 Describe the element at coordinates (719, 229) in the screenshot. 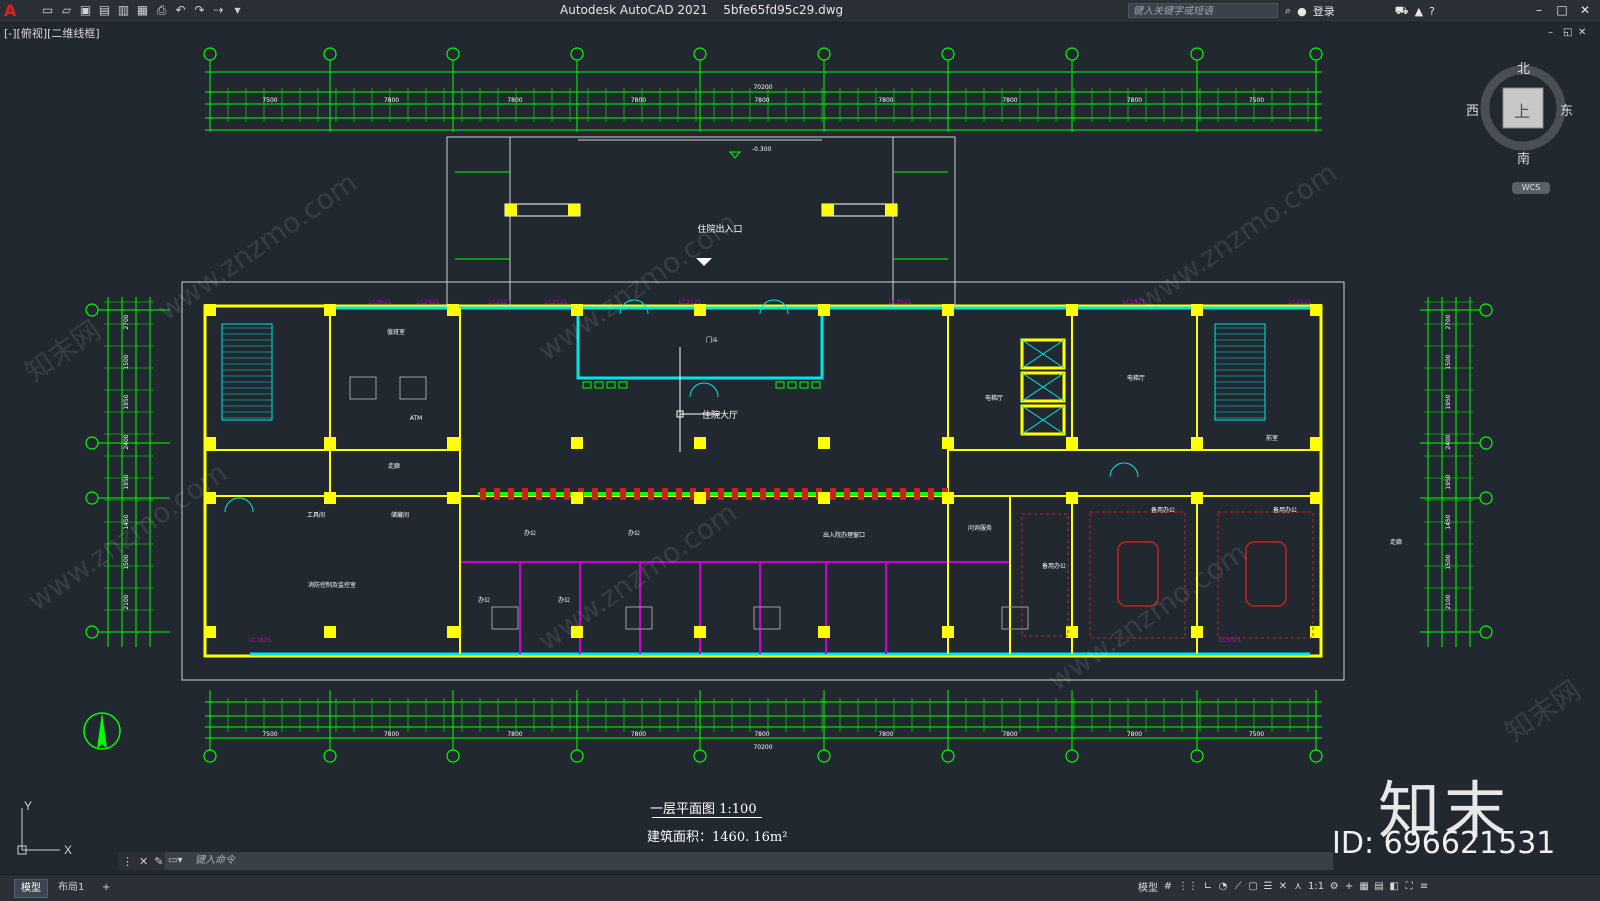

I see `room-label-entrance: 住院出入口` at that location.